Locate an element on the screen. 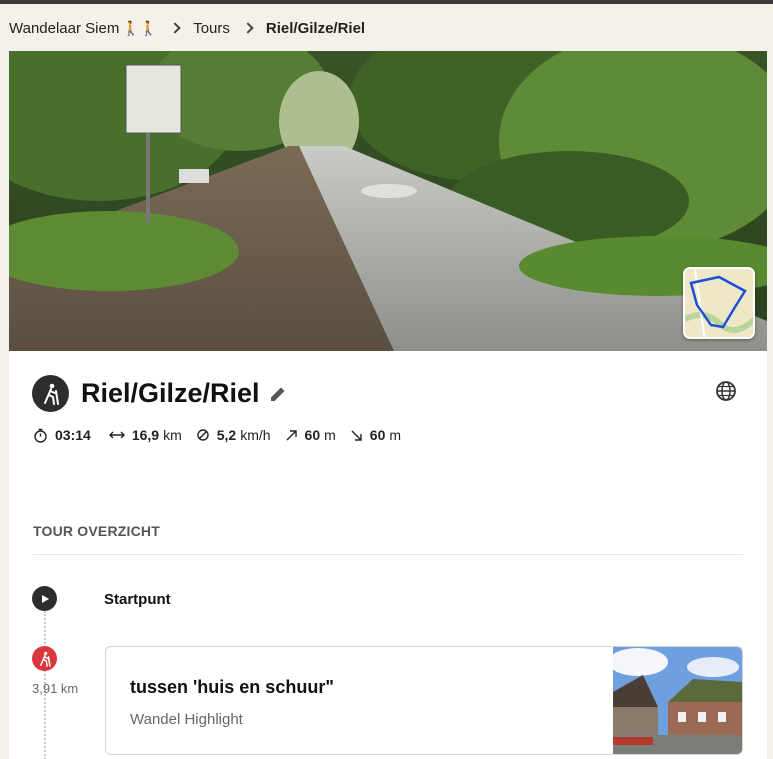 Image resolution: width=773 pixels, height=759 pixels. stat-distance: 16,9 km is located at coordinates (145, 435).